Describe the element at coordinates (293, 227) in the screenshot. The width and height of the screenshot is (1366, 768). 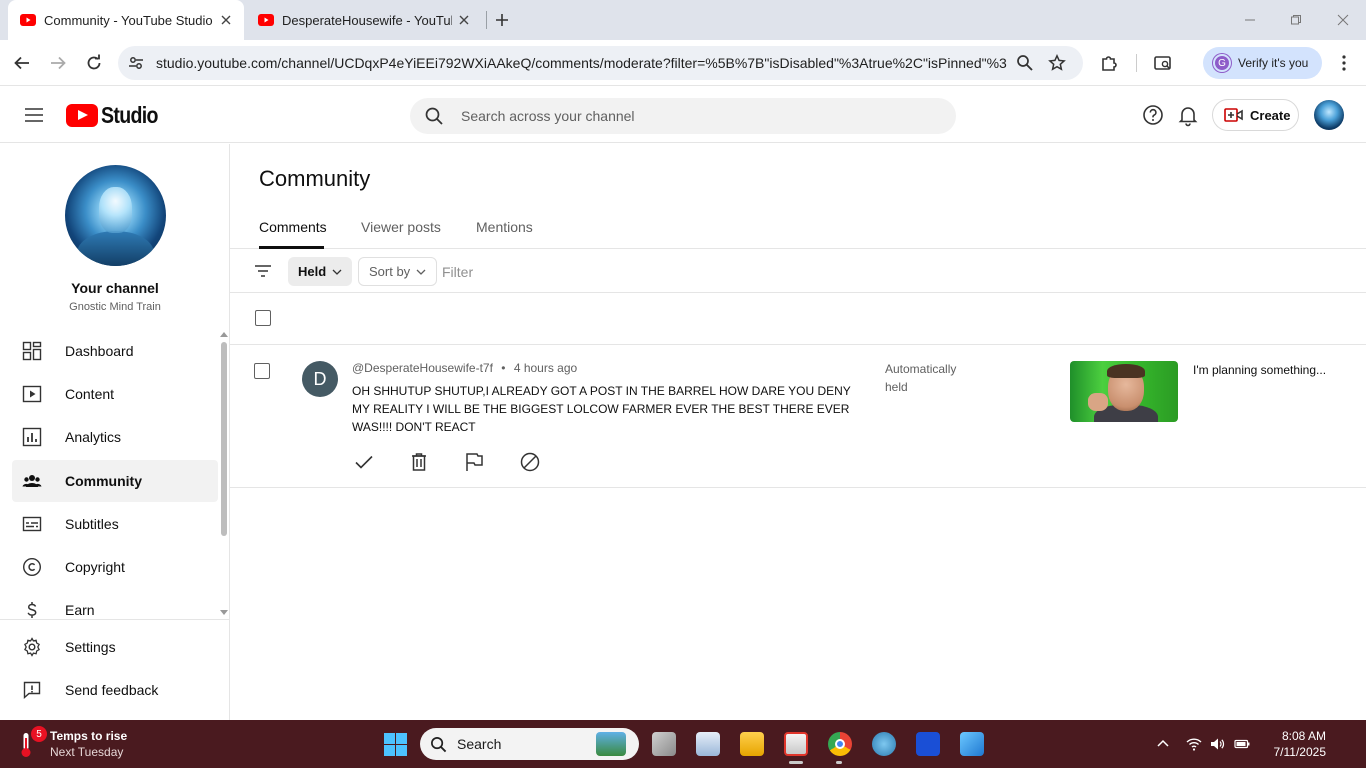
I see `tab-comments: Comments` at that location.